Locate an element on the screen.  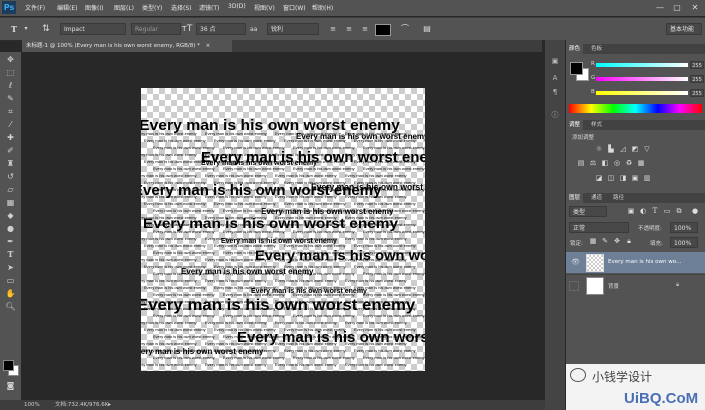
photo-filter-adjust-icon: ◎ is located at coordinates (617, 163).